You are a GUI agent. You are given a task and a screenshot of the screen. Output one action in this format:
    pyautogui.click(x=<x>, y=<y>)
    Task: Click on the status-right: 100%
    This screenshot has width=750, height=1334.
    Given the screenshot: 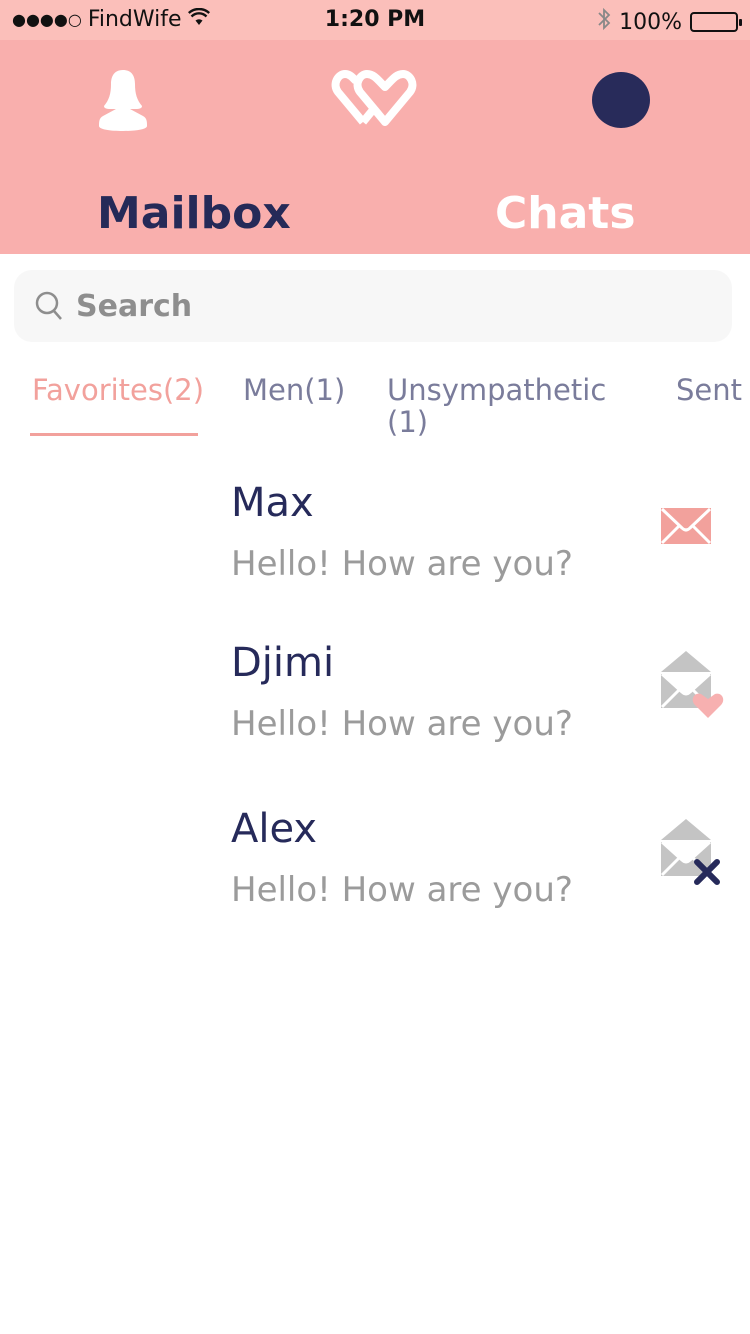 What is the action you would take?
    pyautogui.click(x=669, y=22)
    